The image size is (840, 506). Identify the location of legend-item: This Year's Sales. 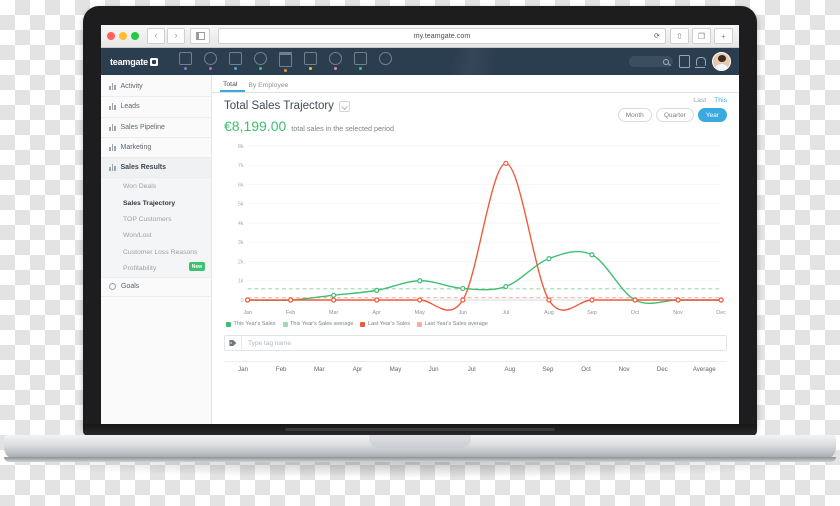
(251, 324).